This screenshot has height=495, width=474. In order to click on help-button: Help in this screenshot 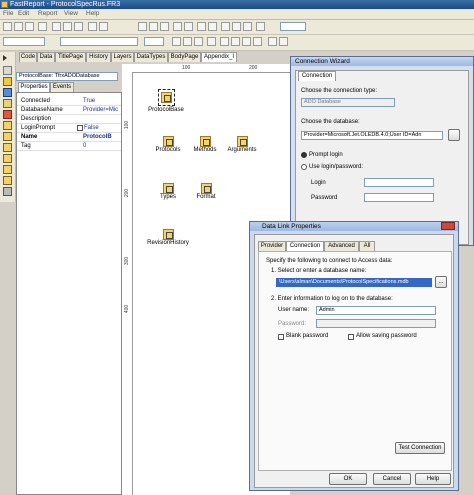, I will do `click(433, 479)`.